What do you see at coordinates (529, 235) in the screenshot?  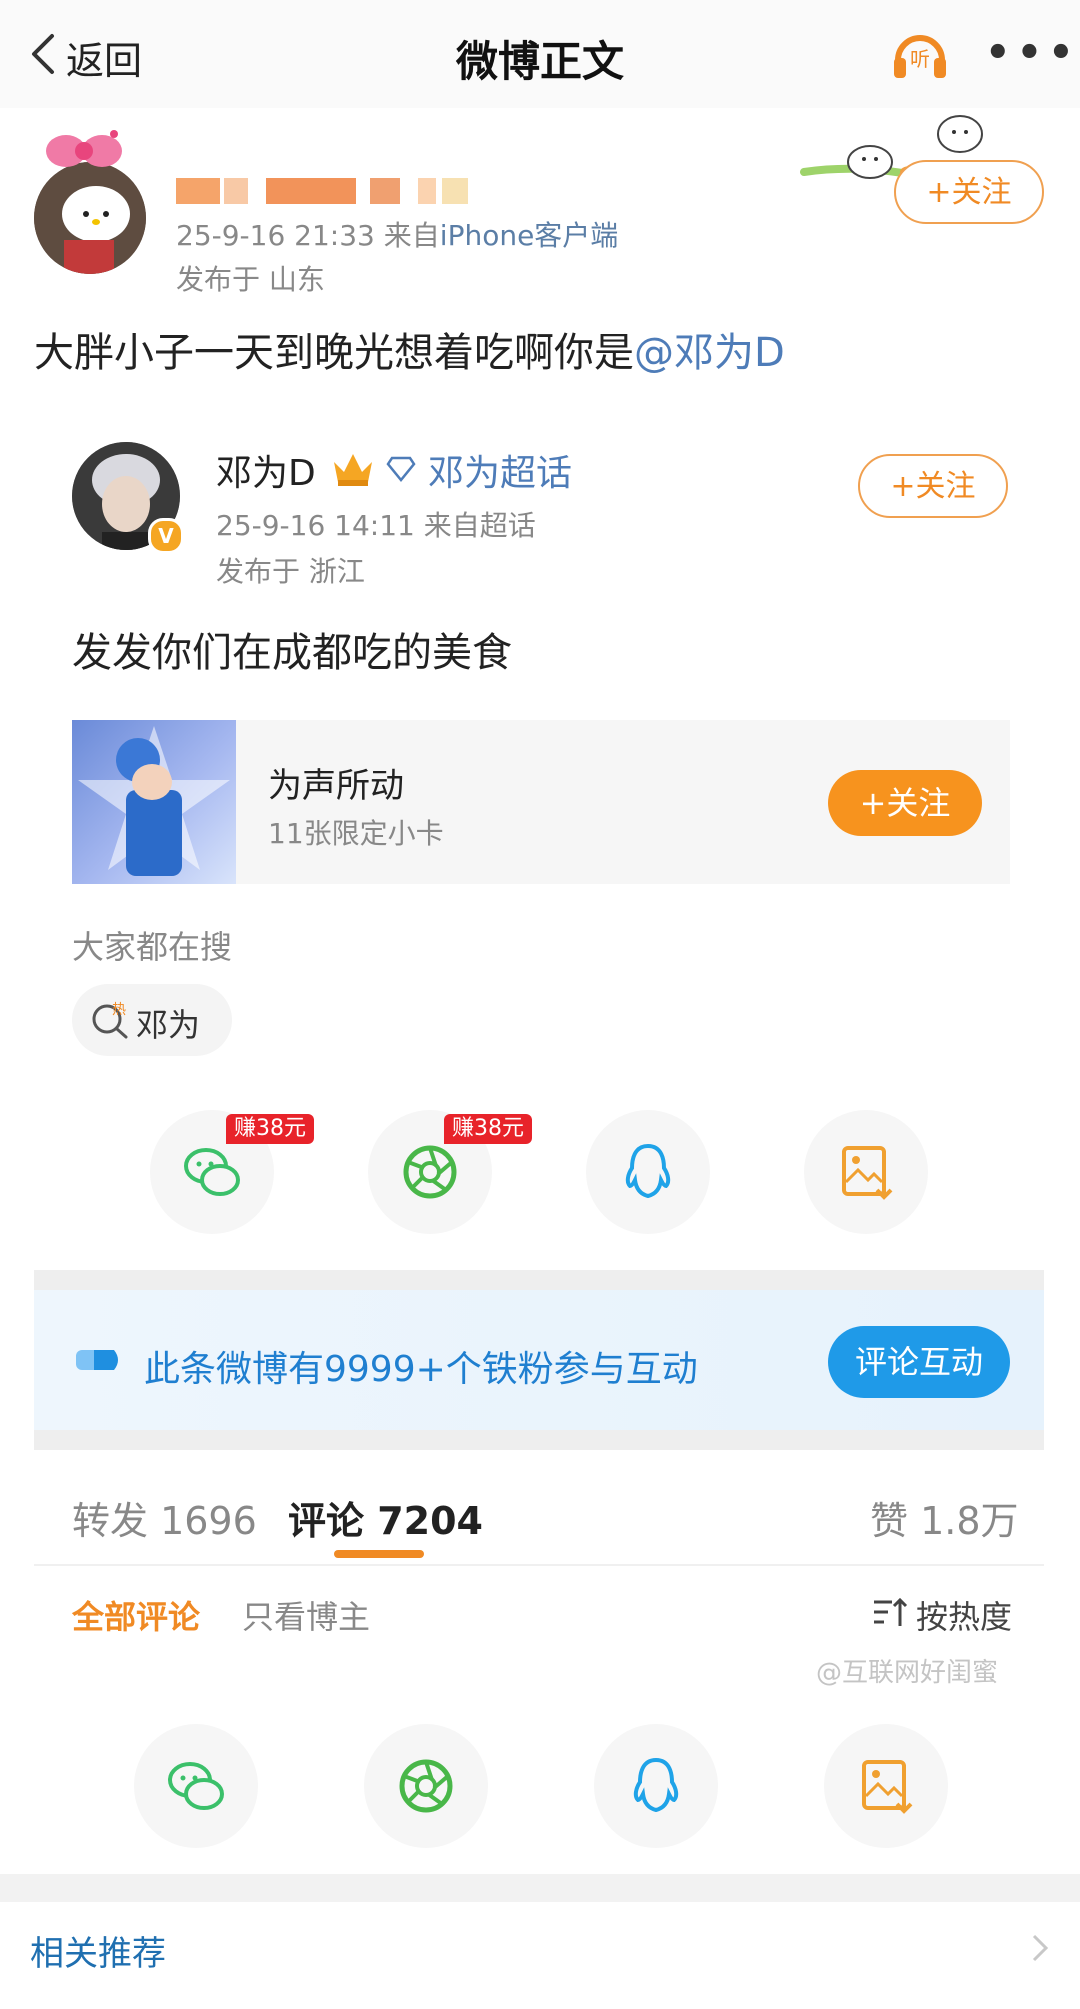 I see `post-source: iPhone客户端` at bounding box center [529, 235].